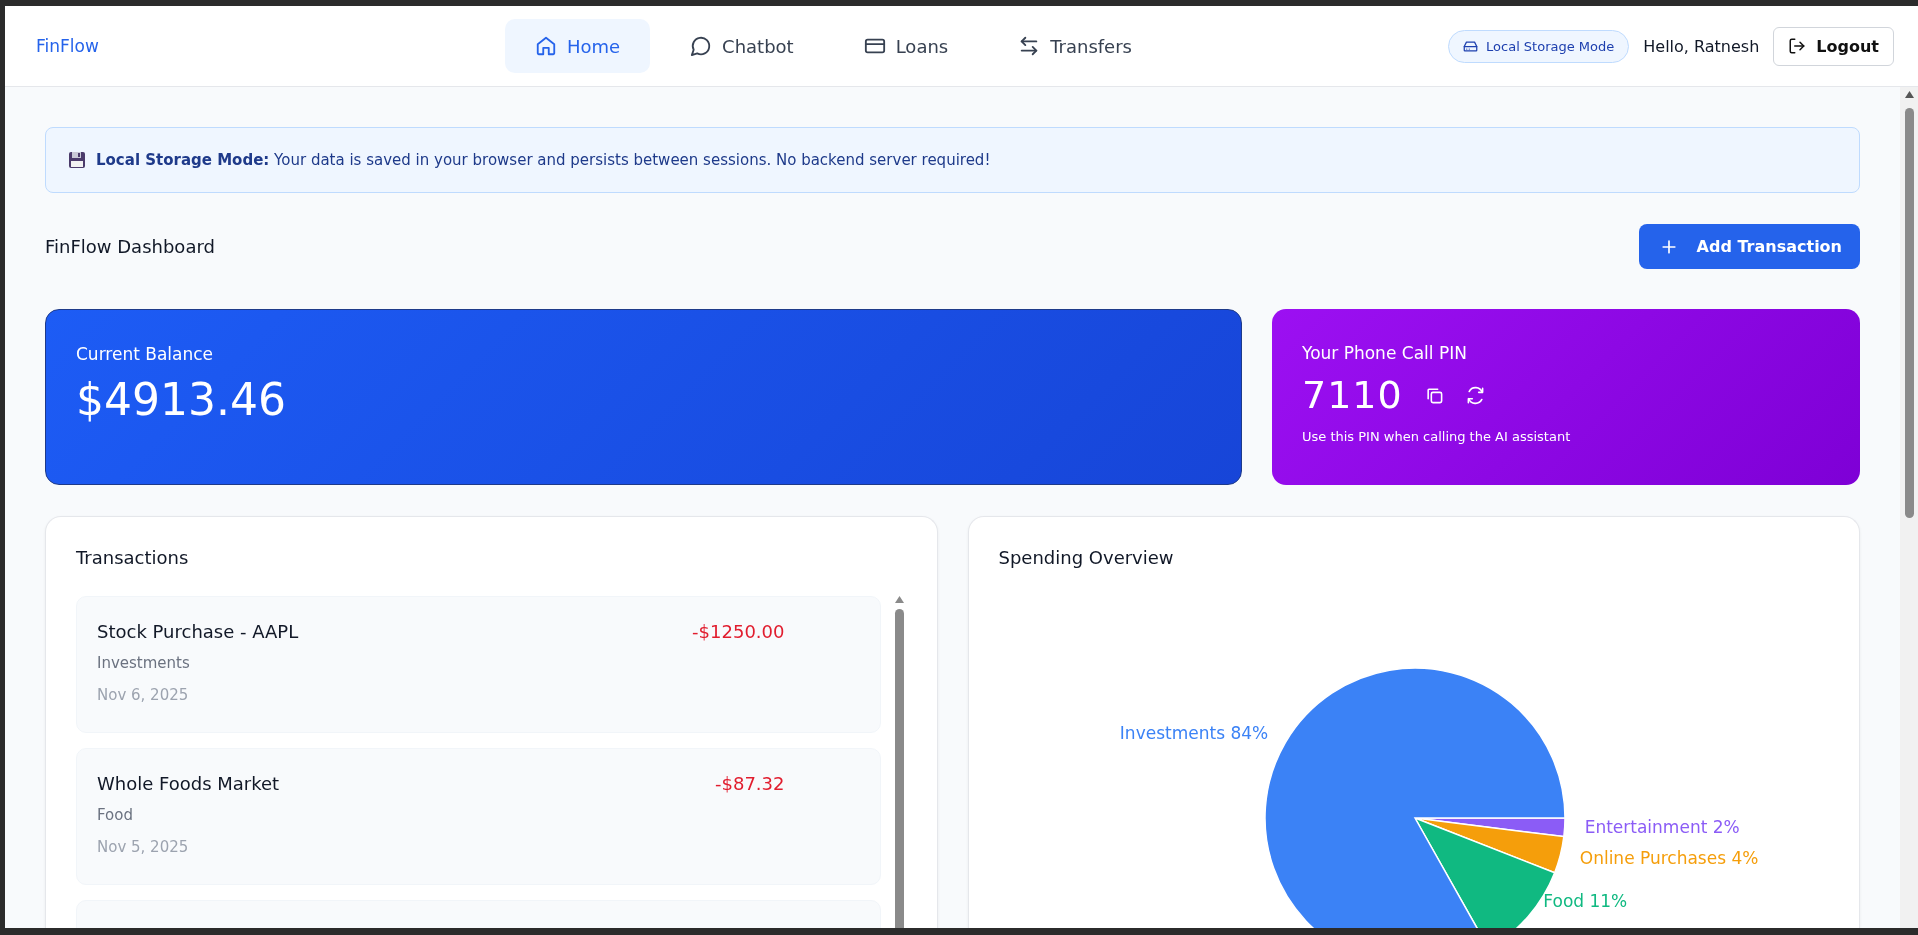 The width and height of the screenshot is (1918, 935). What do you see at coordinates (1584, 901) in the screenshot?
I see `slice-label: Food 11%` at bounding box center [1584, 901].